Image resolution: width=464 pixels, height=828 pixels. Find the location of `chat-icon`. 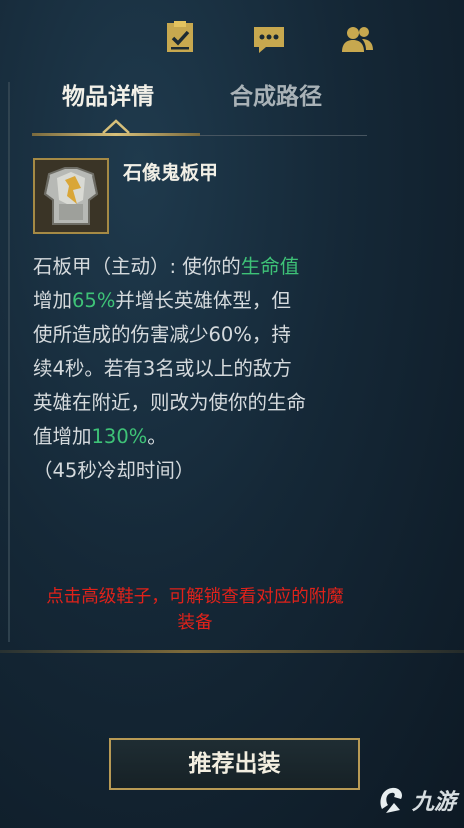

chat-icon is located at coordinates (269, 39).